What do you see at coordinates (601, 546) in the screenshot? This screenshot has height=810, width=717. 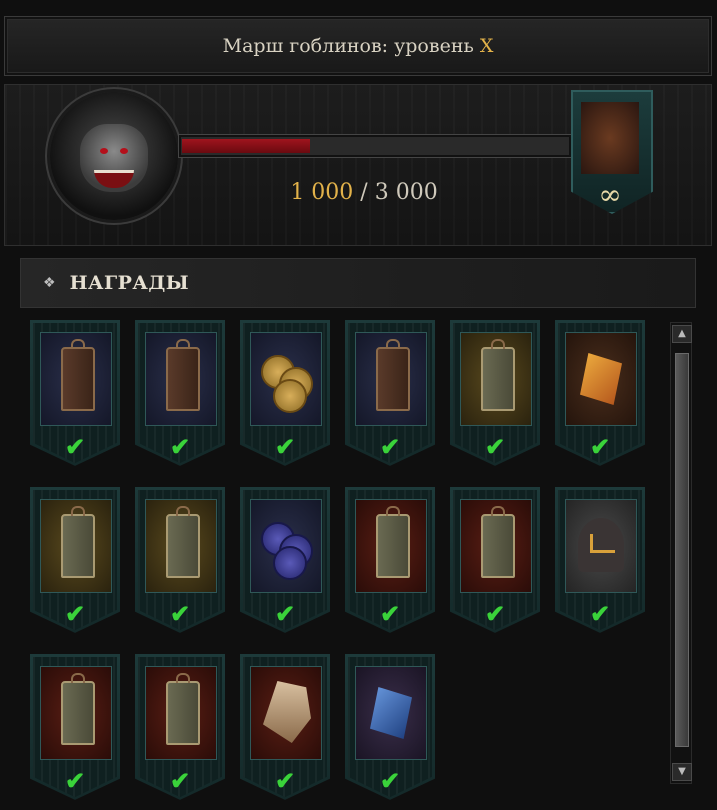 I see `rune-helmet-icon` at bounding box center [601, 546].